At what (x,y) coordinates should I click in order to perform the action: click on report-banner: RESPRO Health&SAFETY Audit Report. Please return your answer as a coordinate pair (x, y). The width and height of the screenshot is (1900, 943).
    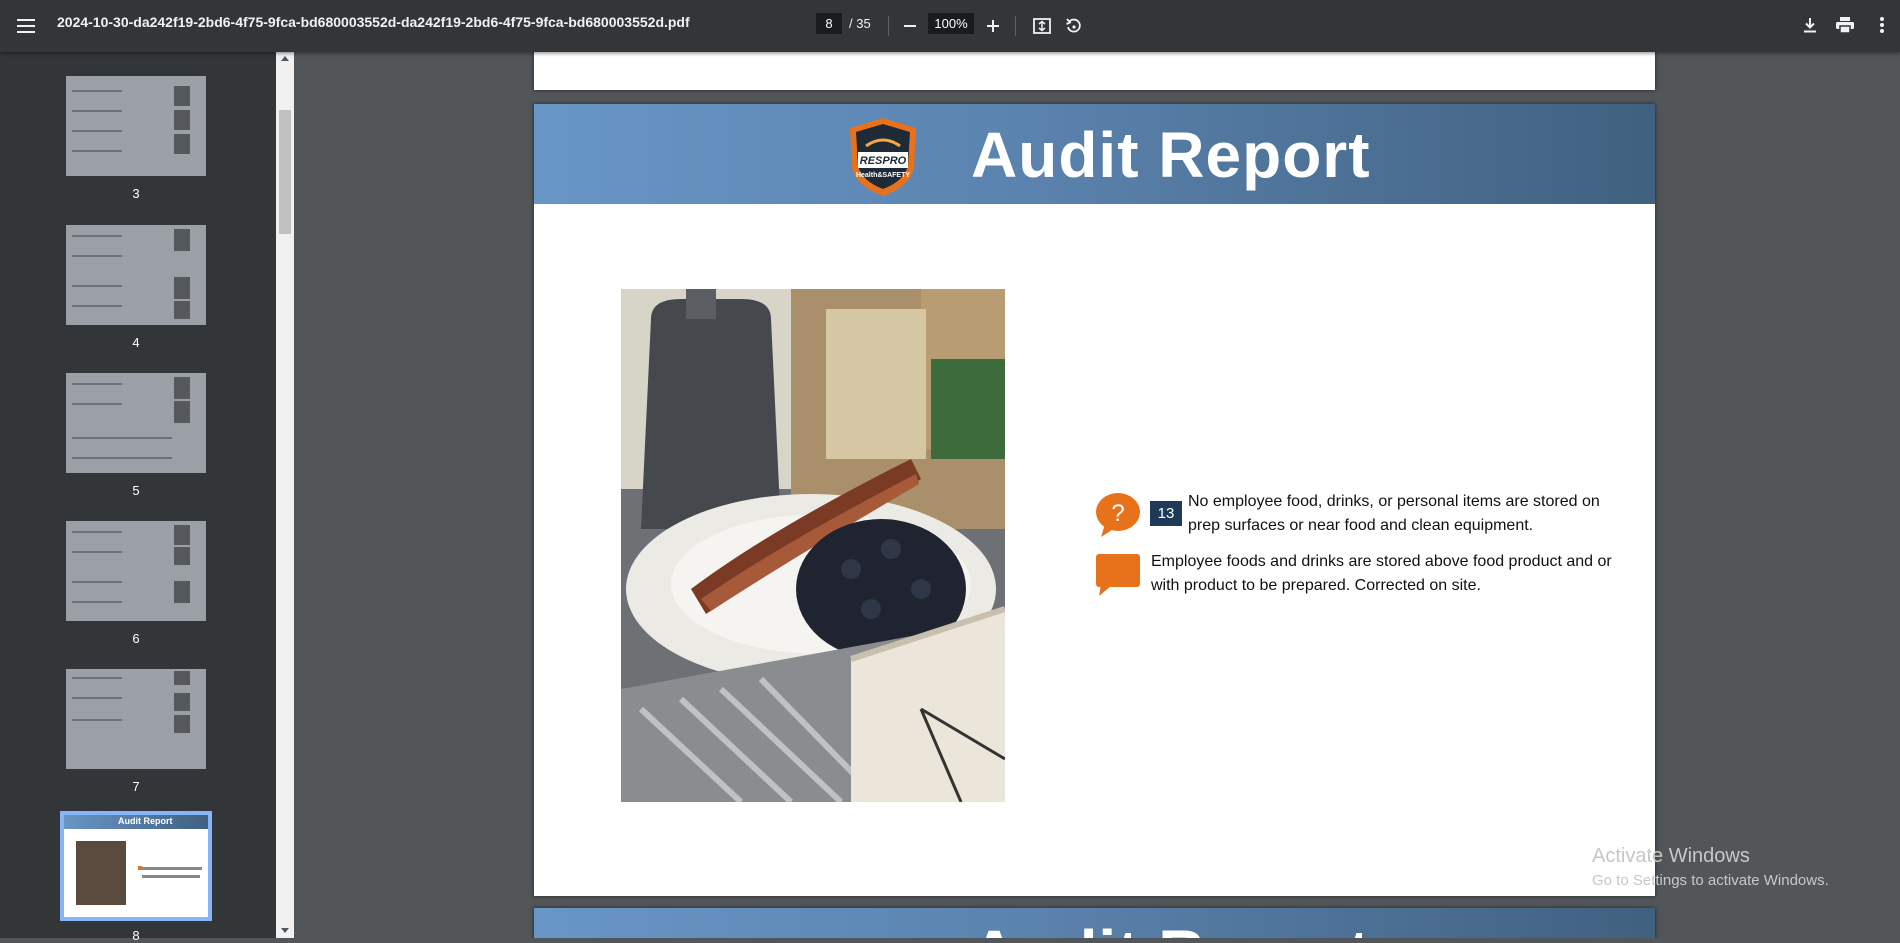
    Looking at the image, I should click on (1094, 154).